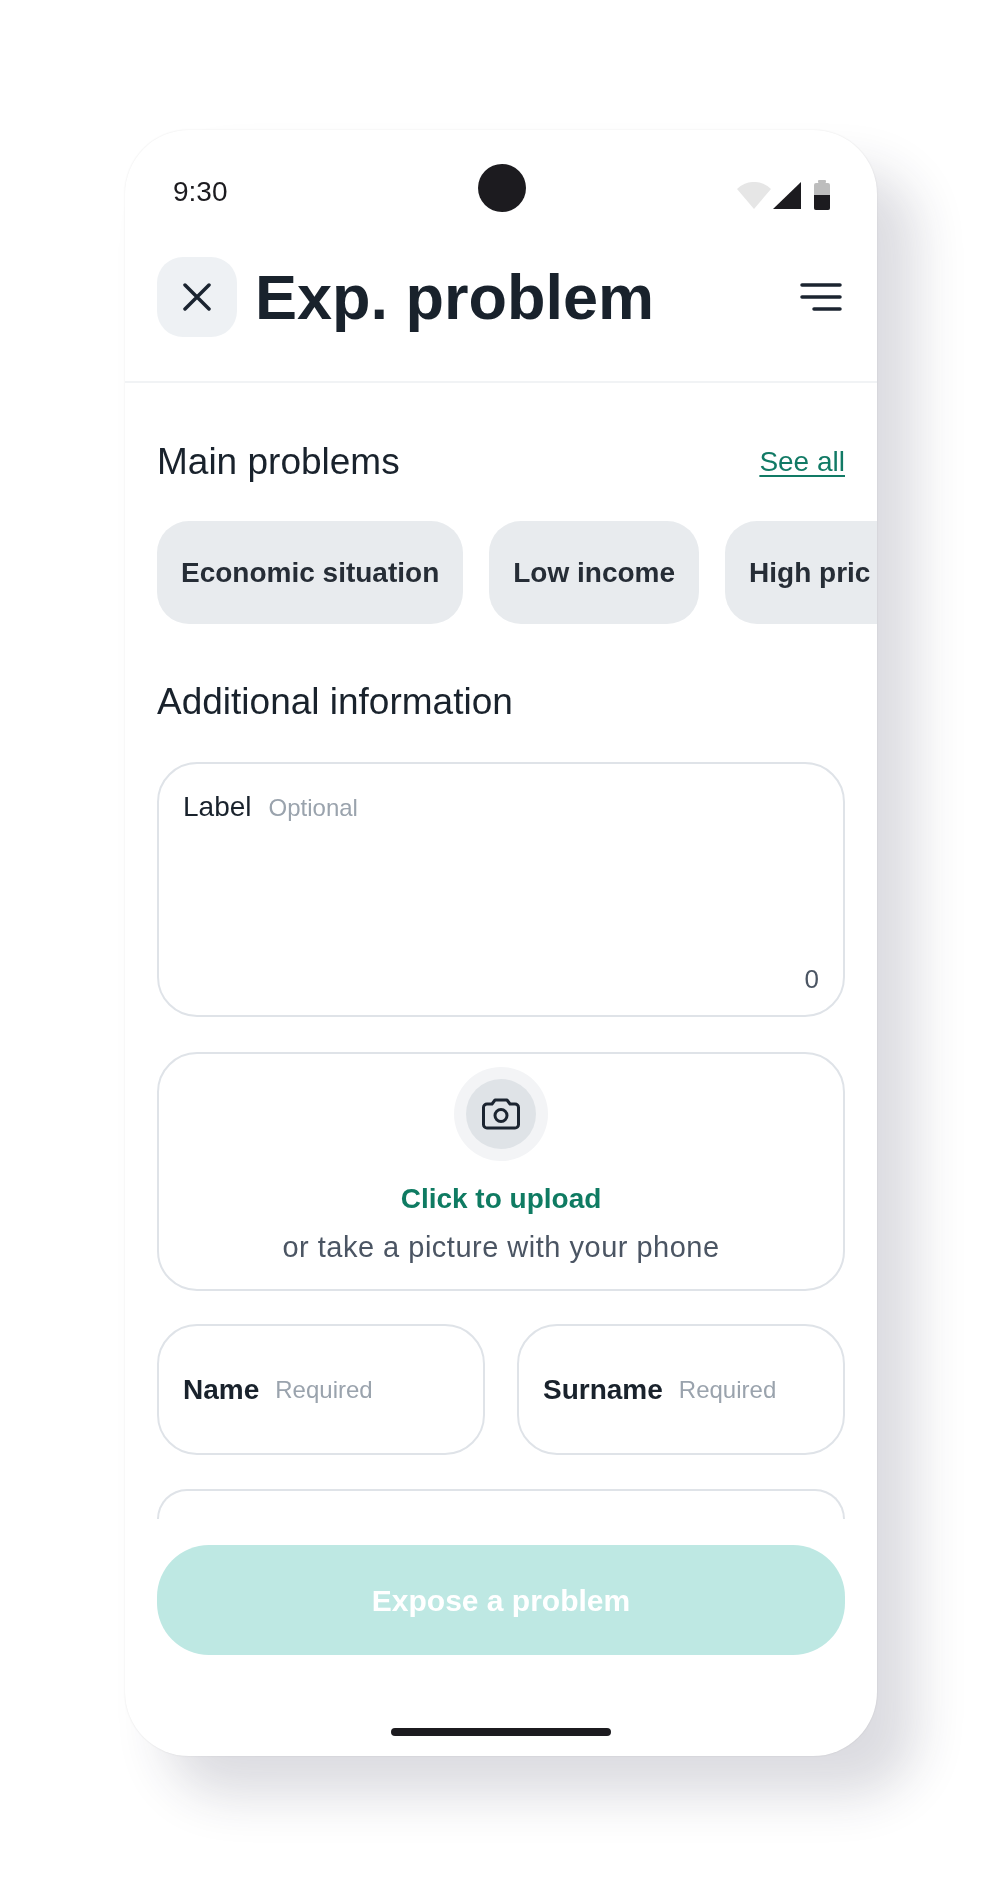 The width and height of the screenshot is (1000, 1883). What do you see at coordinates (313, 808) in the screenshot?
I see `optional-hint: Optional` at bounding box center [313, 808].